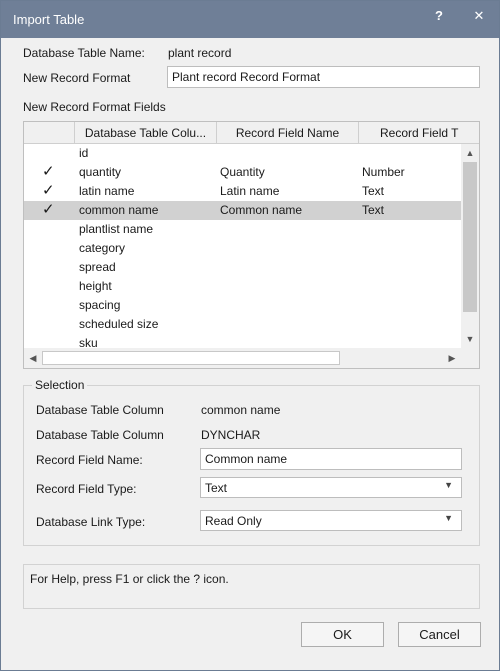 This screenshot has height=671, width=500. What do you see at coordinates (452, 358) in the screenshot?
I see `scroll-right-icon: ▶` at bounding box center [452, 358].